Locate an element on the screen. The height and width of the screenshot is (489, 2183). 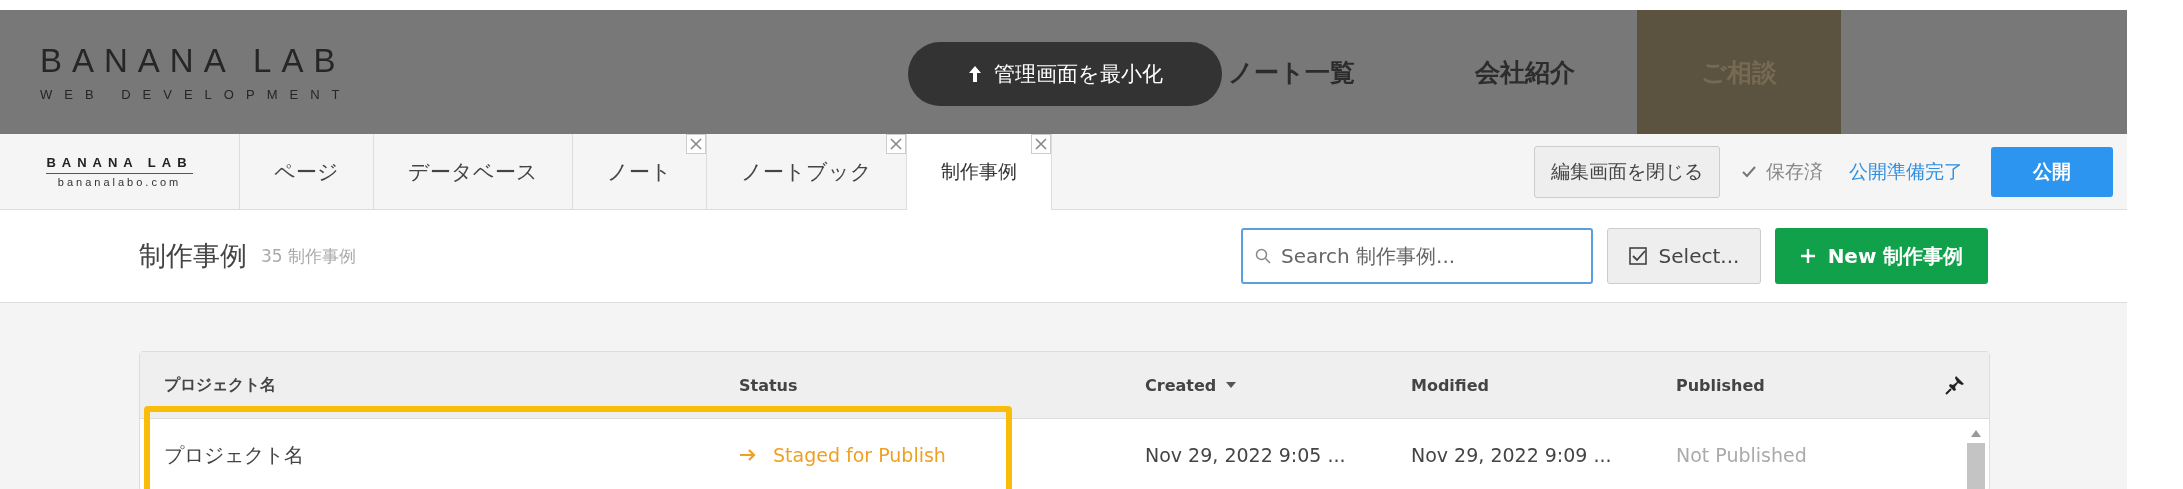
editor-tab: 制作事例 is located at coordinates (979, 172).